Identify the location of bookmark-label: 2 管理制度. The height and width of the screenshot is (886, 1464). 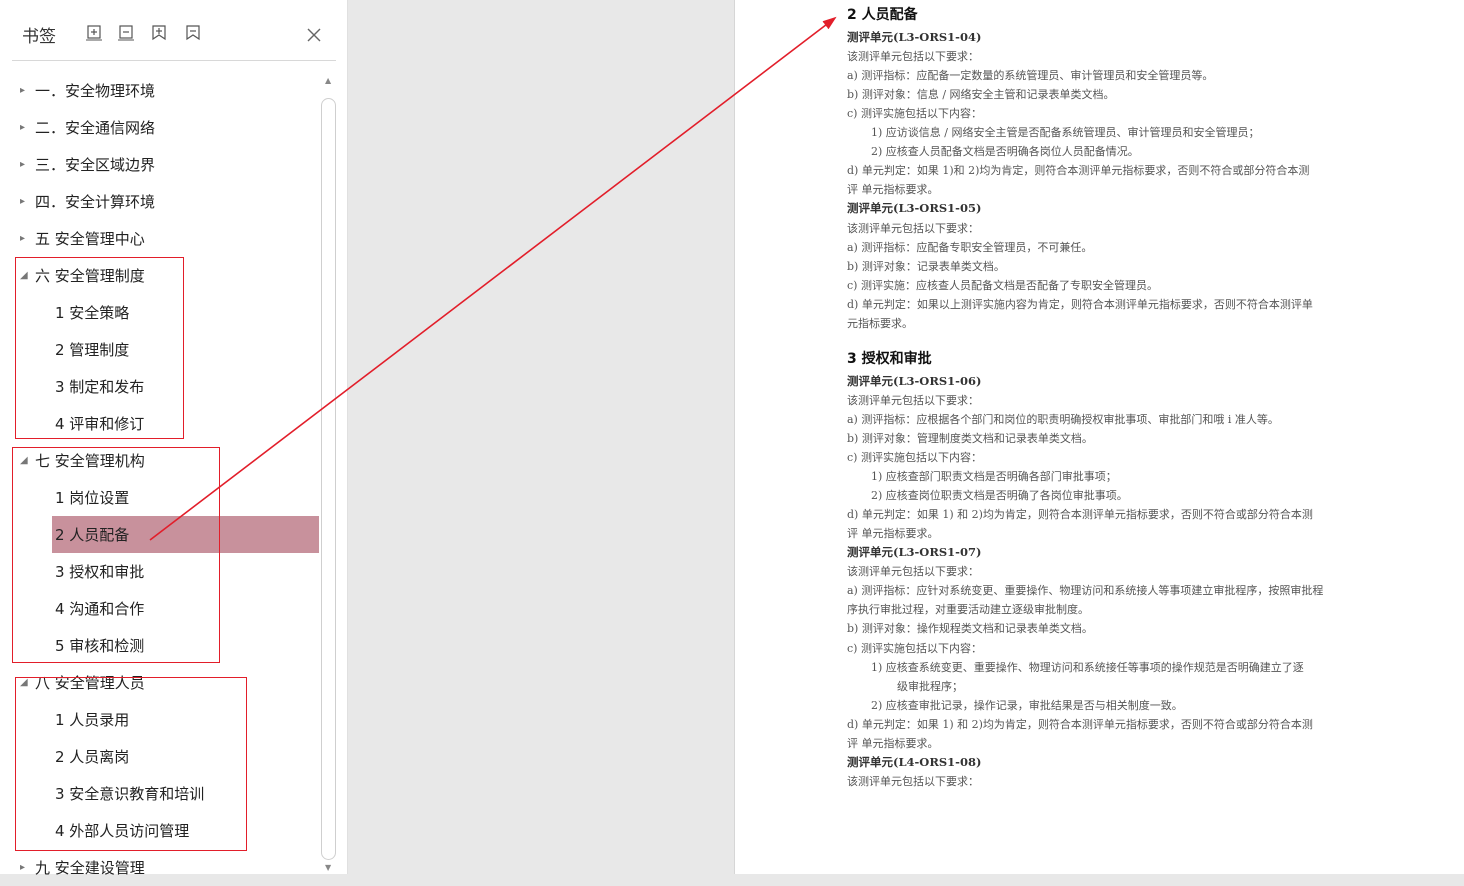
(92, 350).